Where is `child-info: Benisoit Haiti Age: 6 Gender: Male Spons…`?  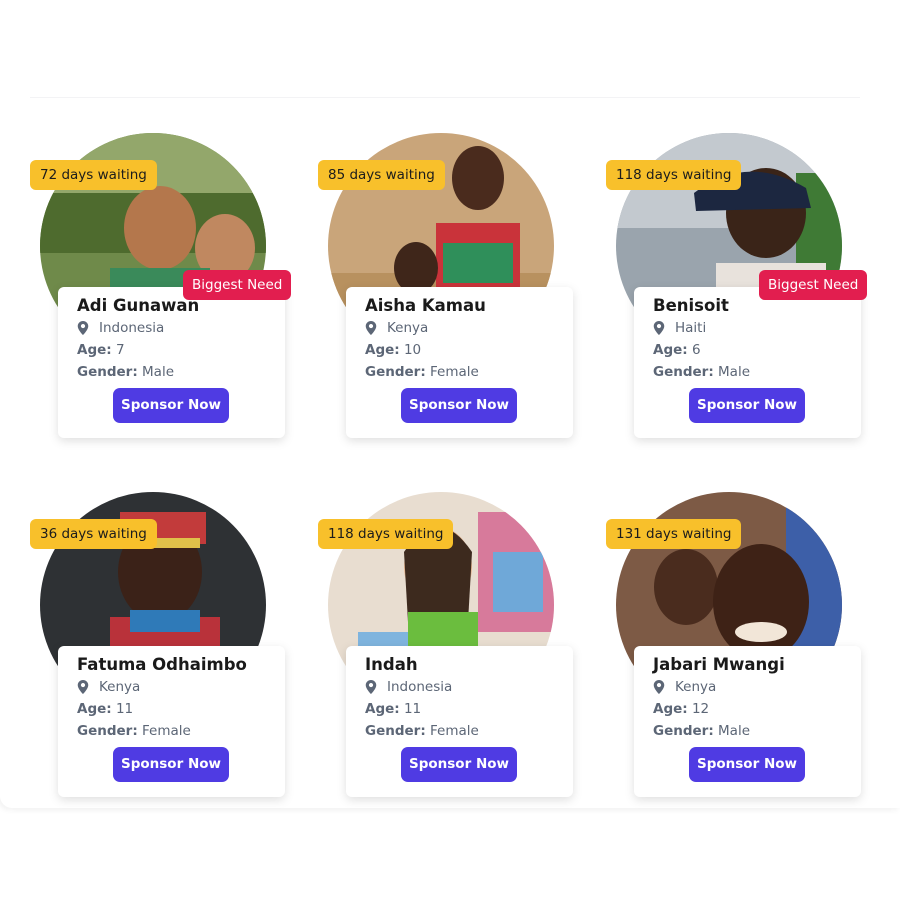
child-info: Benisoit Haiti Age: 6 Gender: Male Spons… is located at coordinates (747, 362).